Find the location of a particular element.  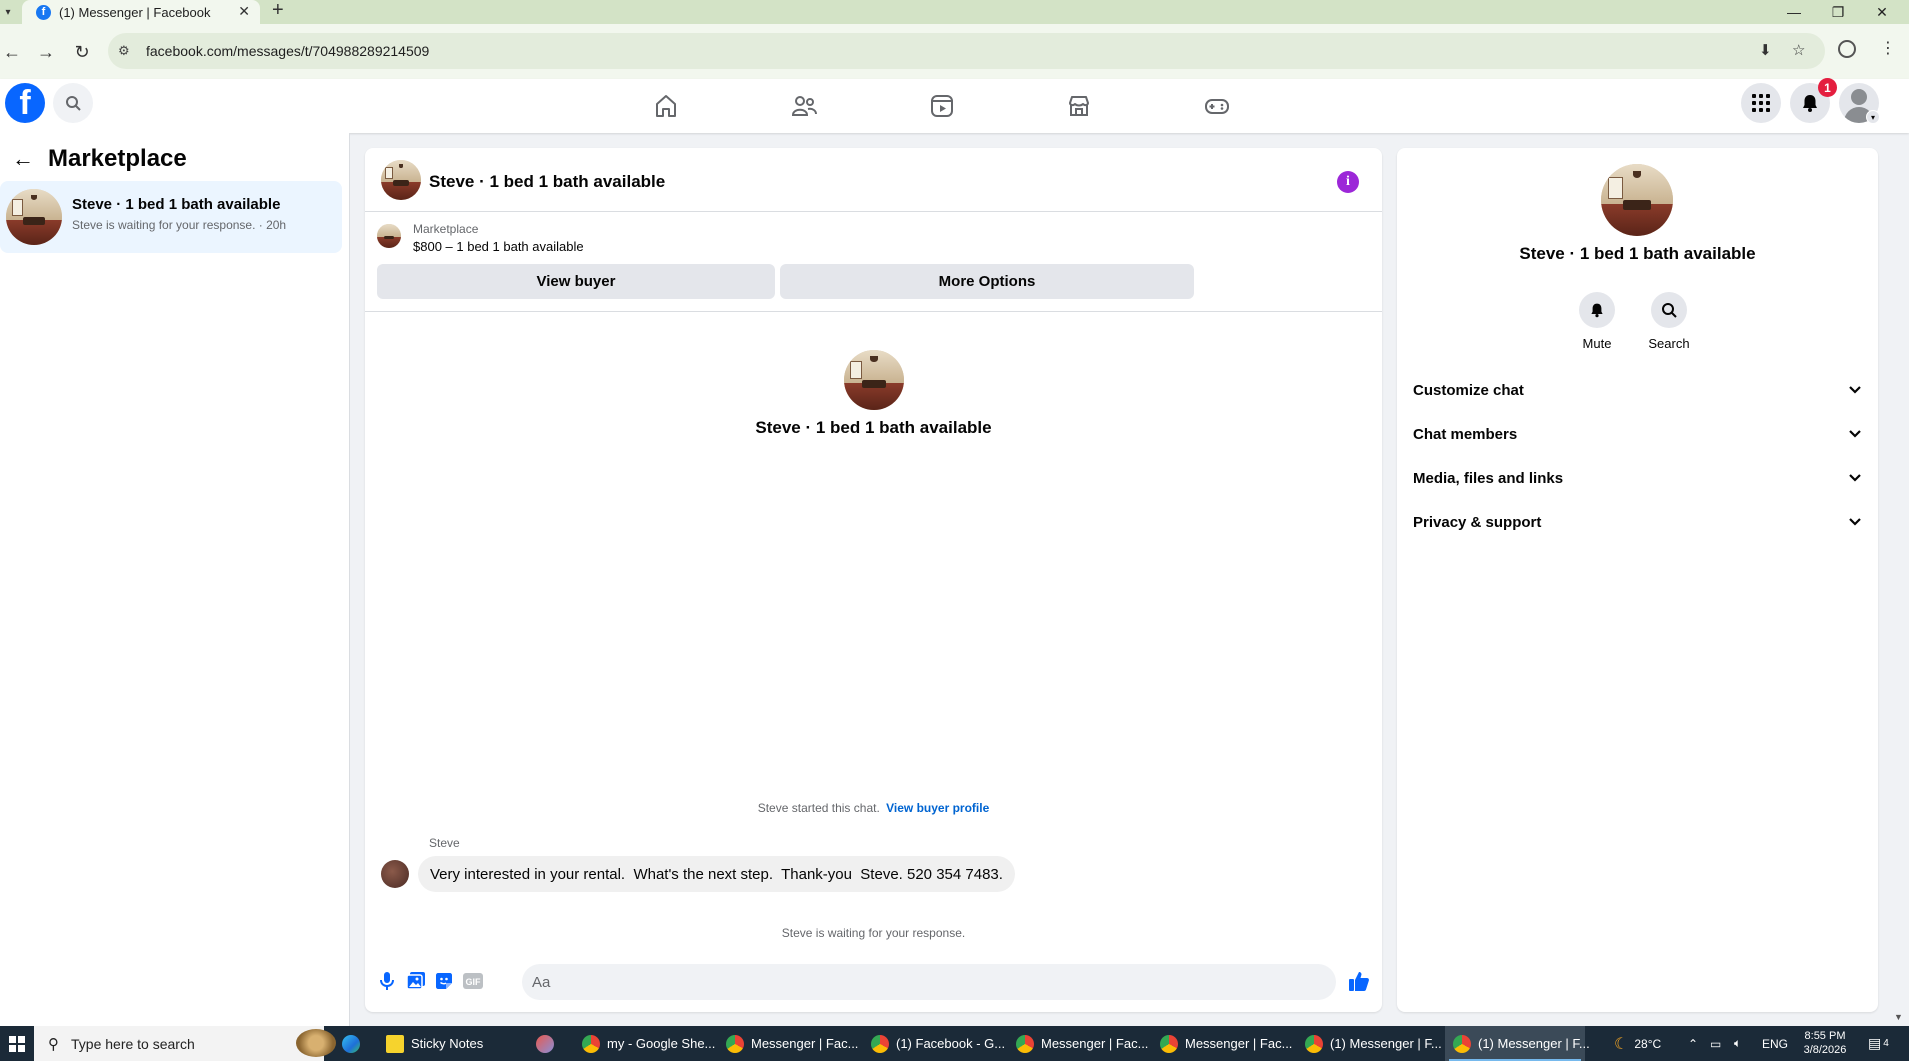

gif-icon: GIF is located at coordinates (473, 981).